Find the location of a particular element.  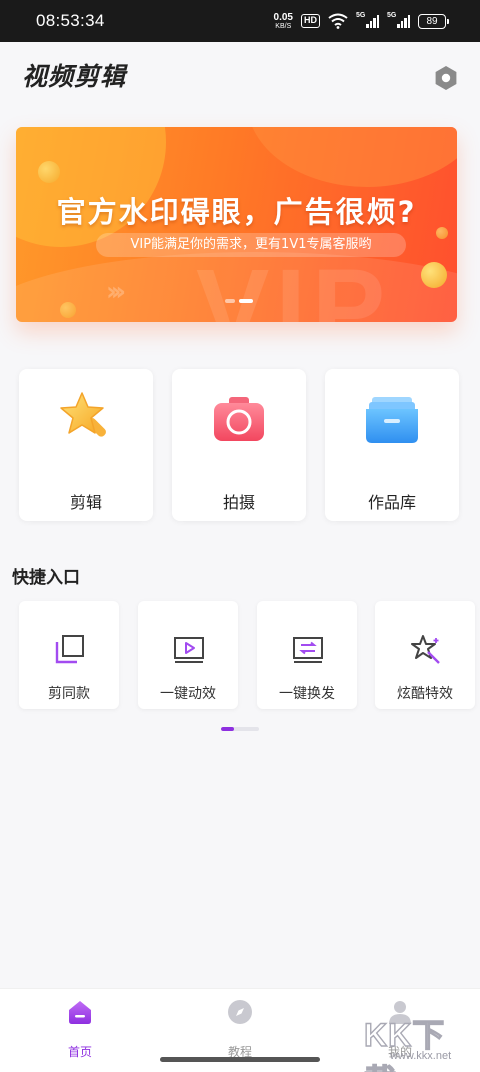

banner-pagination is located at coordinates (239, 301).